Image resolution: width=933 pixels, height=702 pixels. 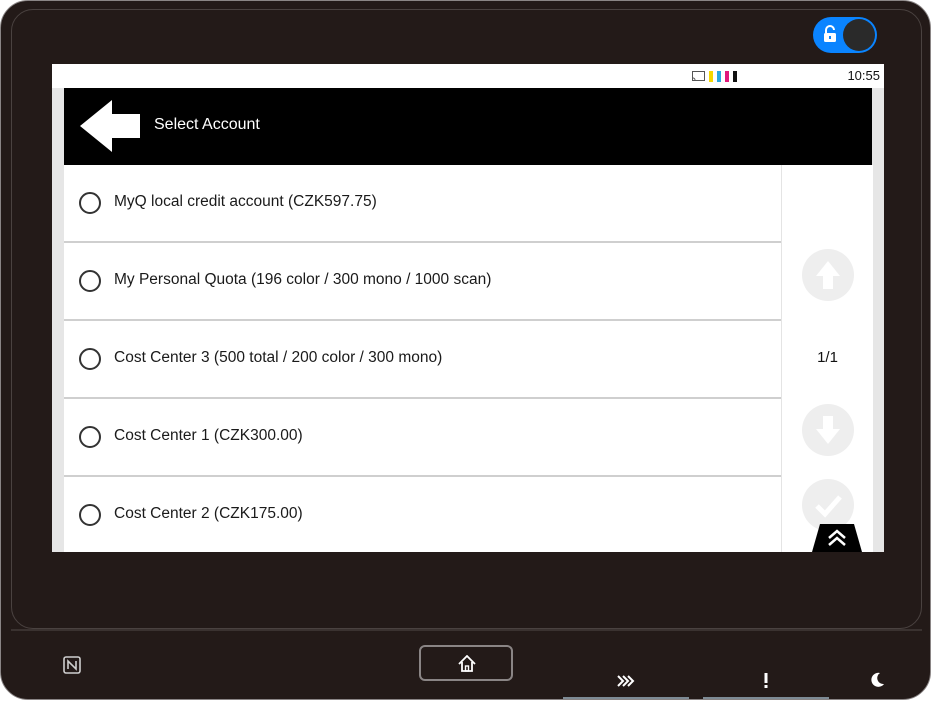 What do you see at coordinates (468, 126) in the screenshot?
I see `title-bar: Select Account` at bounding box center [468, 126].